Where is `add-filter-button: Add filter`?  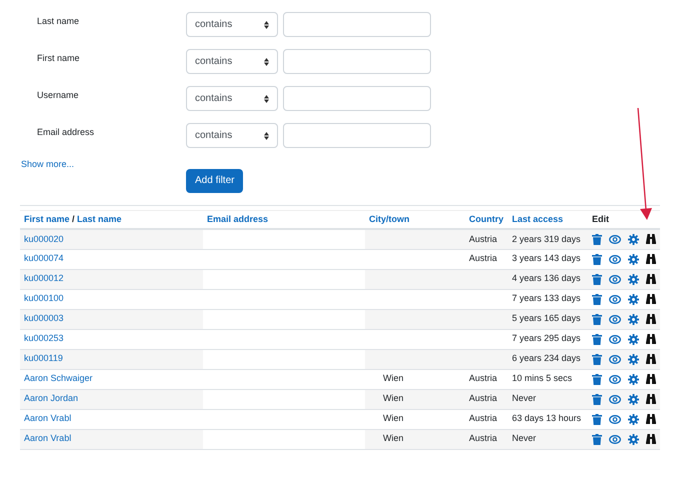 add-filter-button: Add filter is located at coordinates (215, 180).